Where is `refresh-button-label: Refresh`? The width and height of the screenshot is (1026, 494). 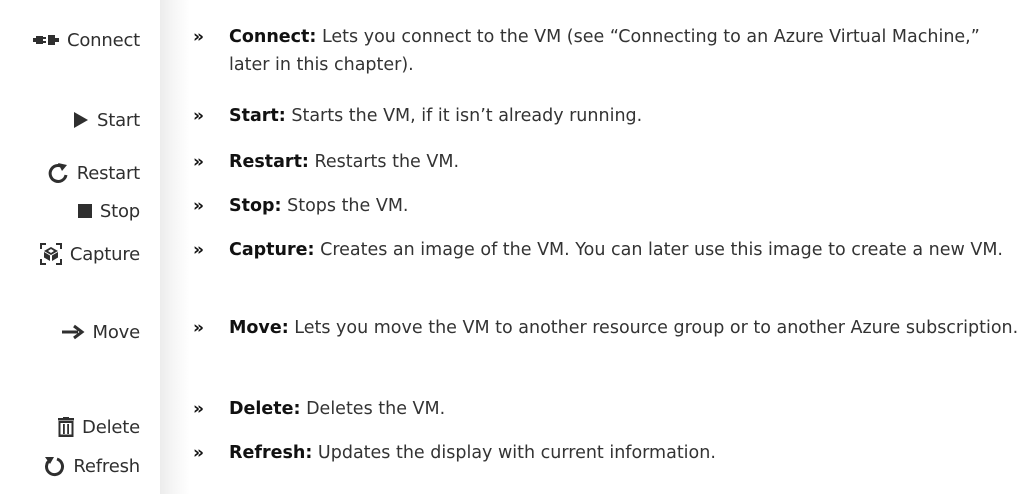
refresh-button-label: Refresh is located at coordinates (106, 466).